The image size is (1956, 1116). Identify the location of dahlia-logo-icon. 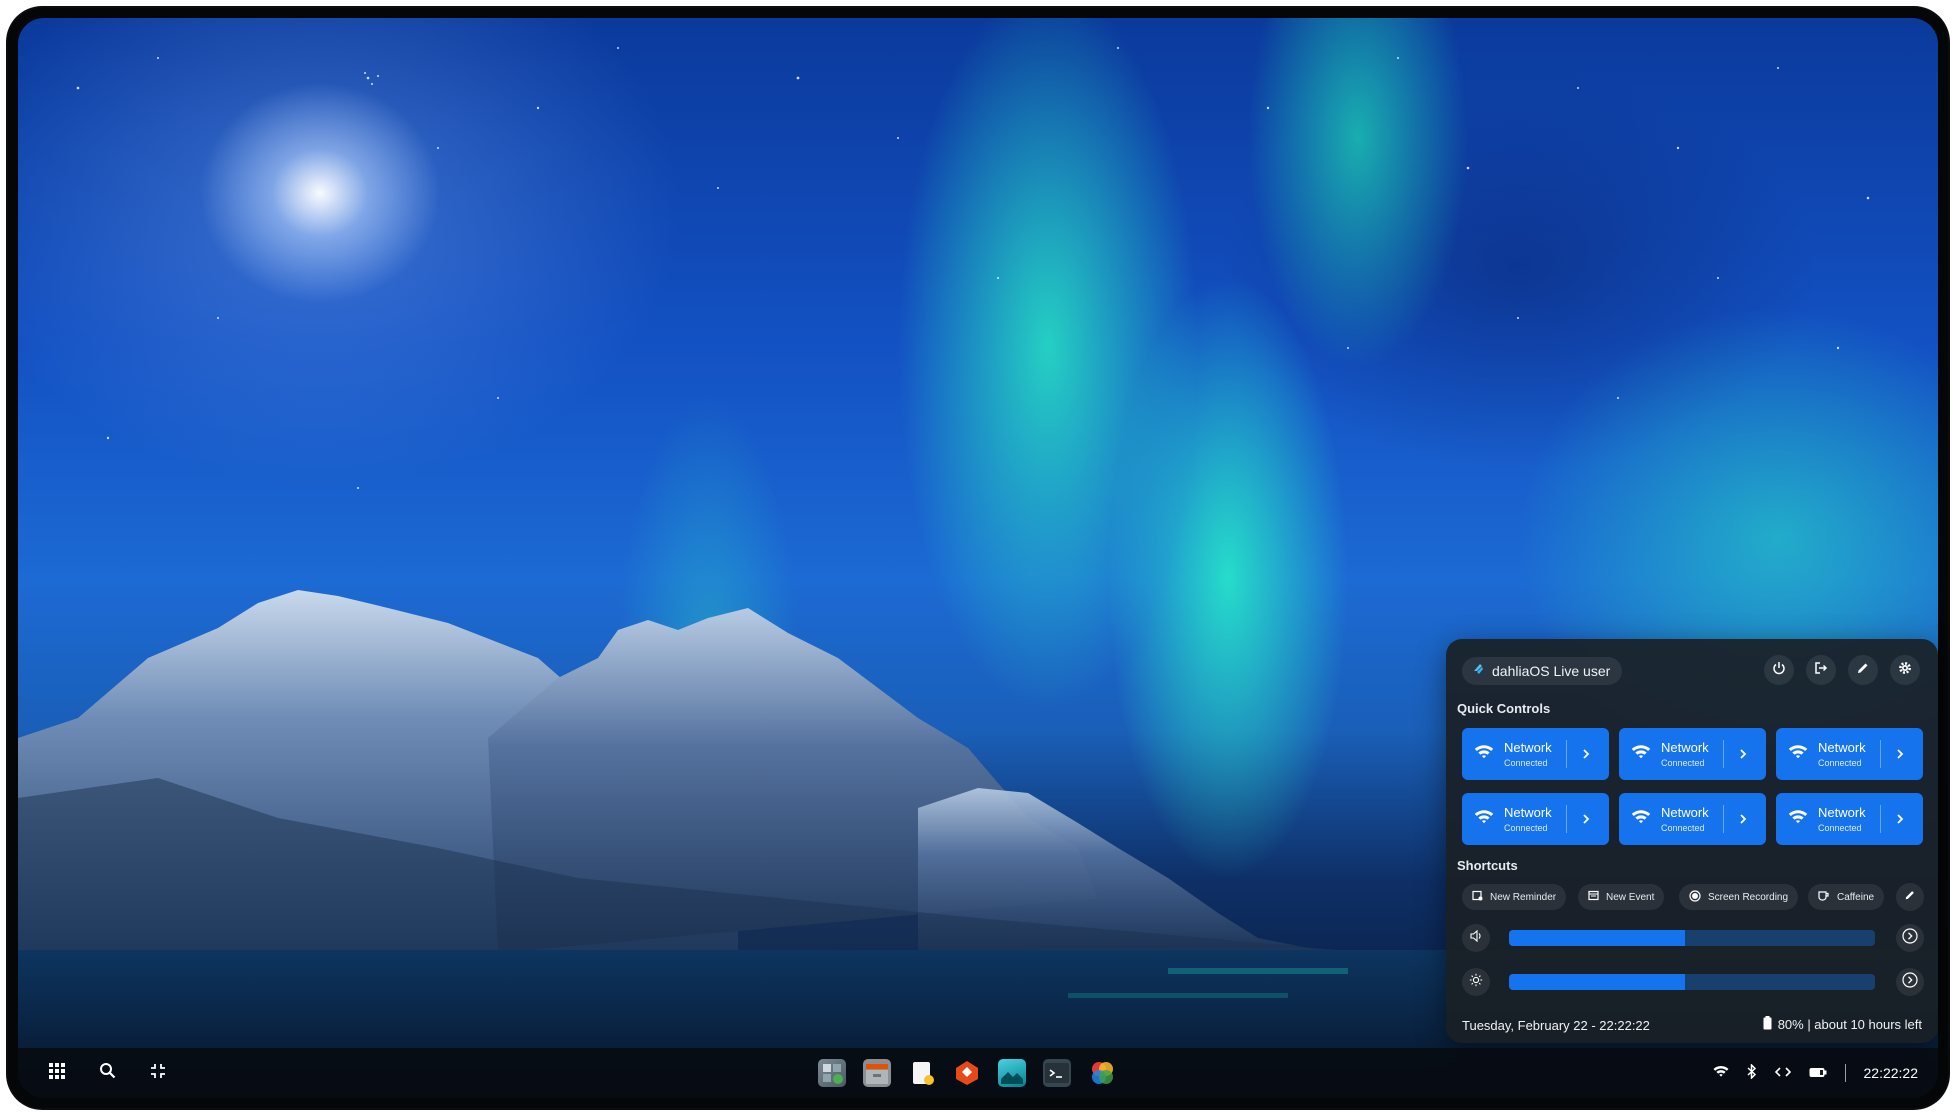
(1478, 671).